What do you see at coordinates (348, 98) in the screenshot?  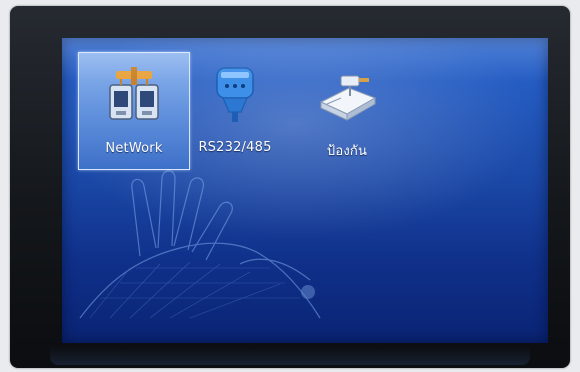 I see `protection-device-icon` at bounding box center [348, 98].